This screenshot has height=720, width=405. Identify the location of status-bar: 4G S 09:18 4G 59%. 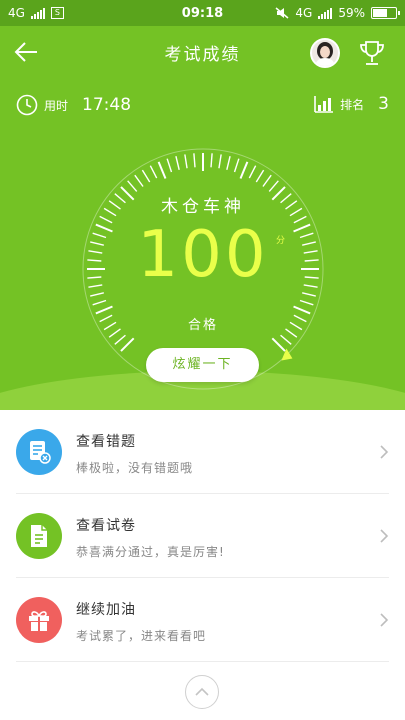
(202, 13).